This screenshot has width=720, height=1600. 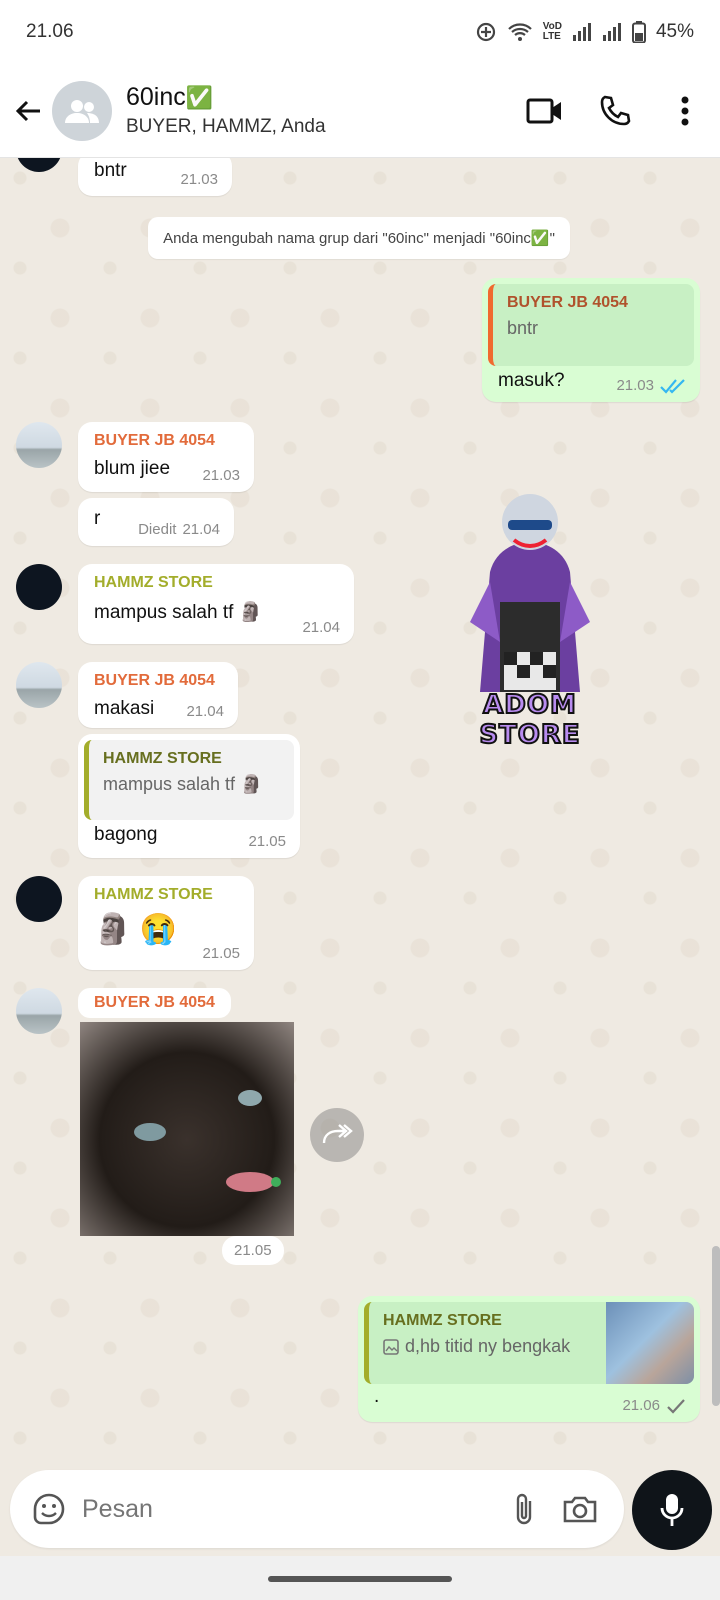 What do you see at coordinates (216, 604) in the screenshot?
I see `message-bubble: HAMMZ STORE mampus salah tf 🗿 21.04` at bounding box center [216, 604].